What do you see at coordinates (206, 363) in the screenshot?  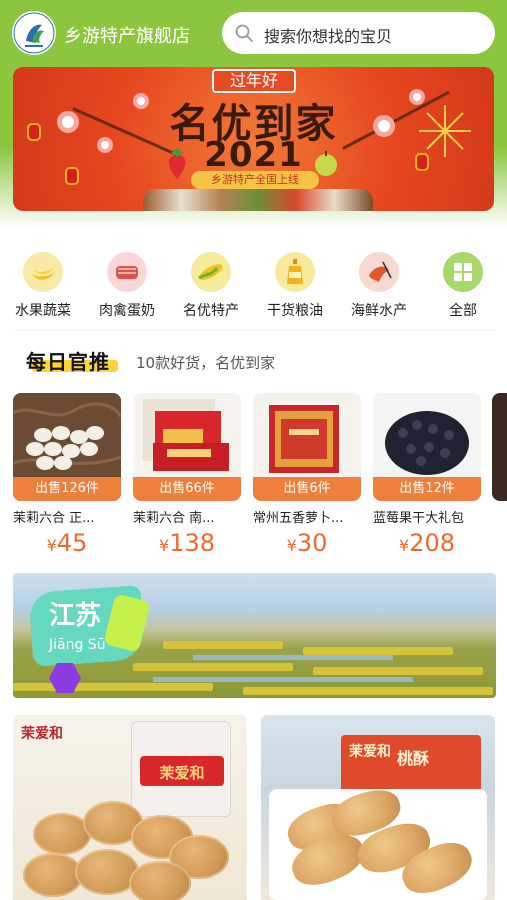 I see `daily-picks-subtitle: 10款好货，名优到家` at bounding box center [206, 363].